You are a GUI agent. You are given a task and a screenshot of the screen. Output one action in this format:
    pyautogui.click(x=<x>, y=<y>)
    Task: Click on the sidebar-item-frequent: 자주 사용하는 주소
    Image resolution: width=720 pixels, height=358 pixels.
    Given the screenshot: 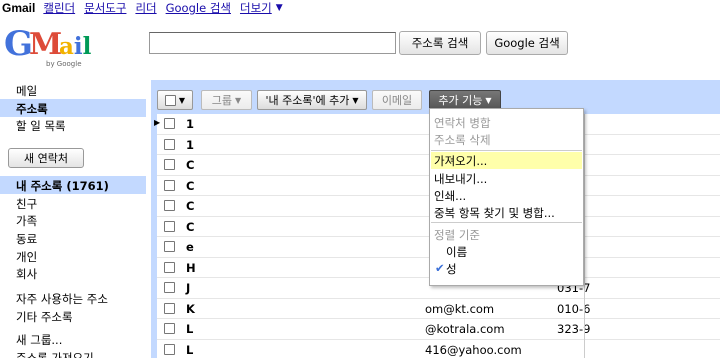 What is the action you would take?
    pyautogui.click(x=62, y=299)
    